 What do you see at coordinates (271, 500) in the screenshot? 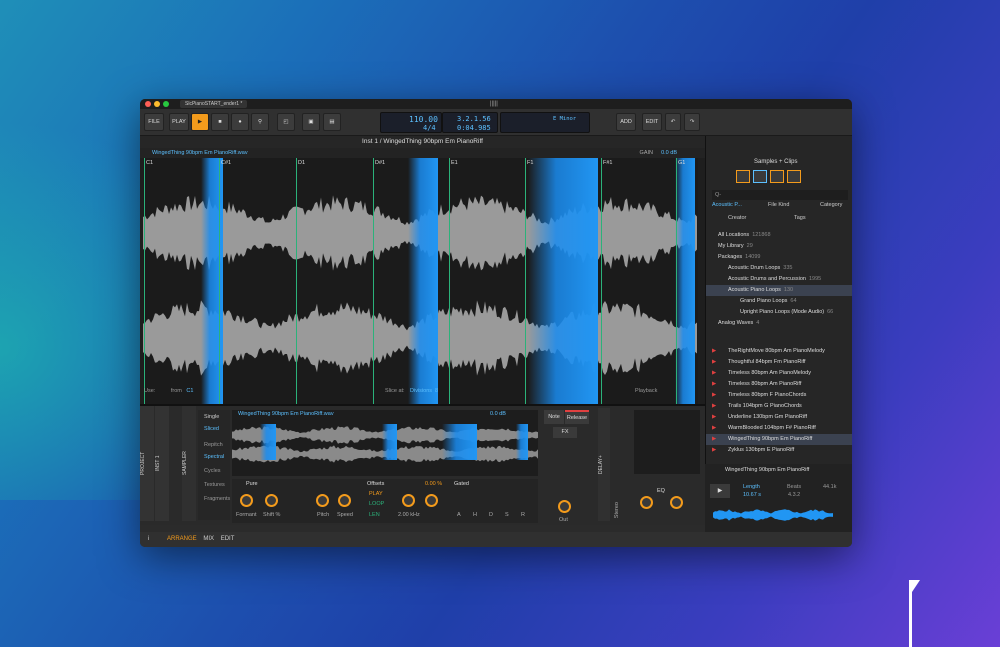
I see `shift-knob` at bounding box center [271, 500].